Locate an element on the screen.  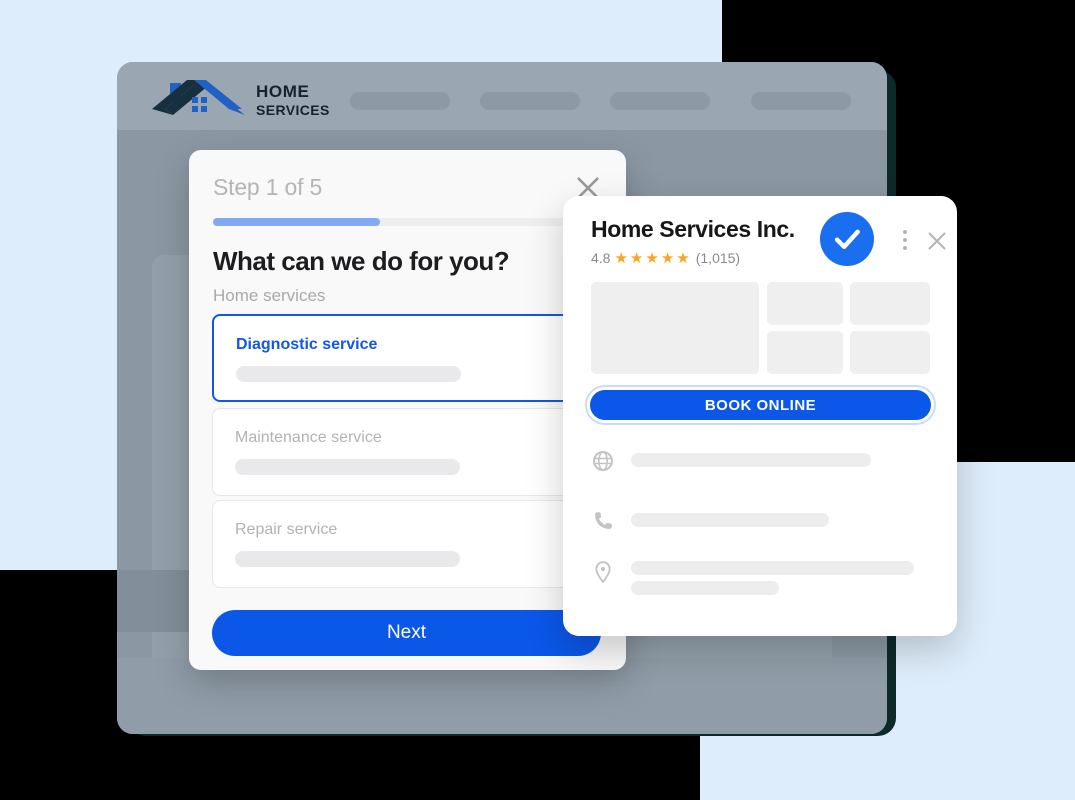
service-option-label: Repair service is located at coordinates (286, 529).